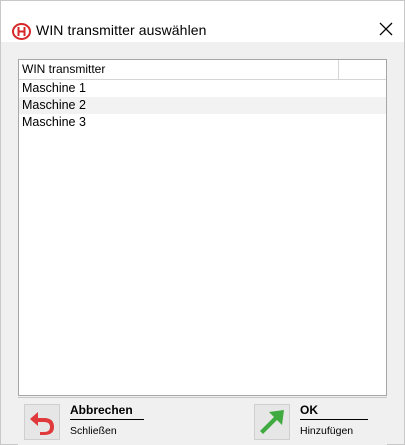 This screenshot has width=405, height=445. I want to click on title-bar: WIN transmitter auswählen, so click(202, 21).